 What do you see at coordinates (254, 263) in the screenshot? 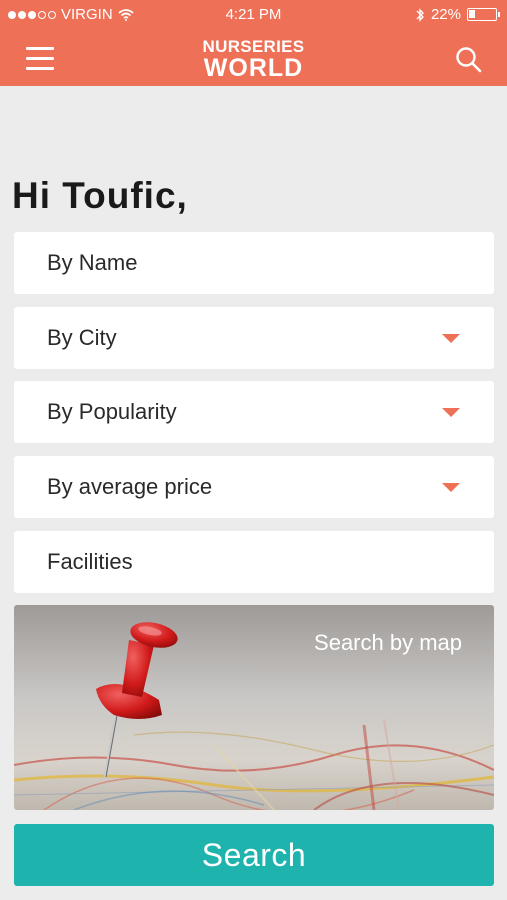
I see `filter-by-name: By Name` at bounding box center [254, 263].